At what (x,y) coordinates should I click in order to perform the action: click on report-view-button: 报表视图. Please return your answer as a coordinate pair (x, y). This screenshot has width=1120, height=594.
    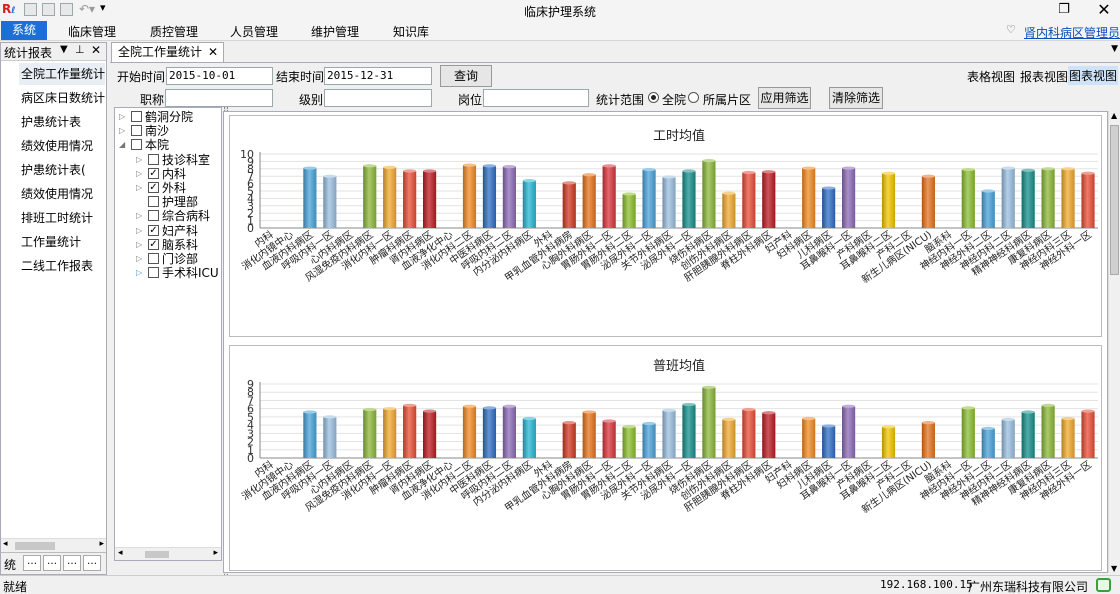
    Looking at the image, I should click on (1044, 76).